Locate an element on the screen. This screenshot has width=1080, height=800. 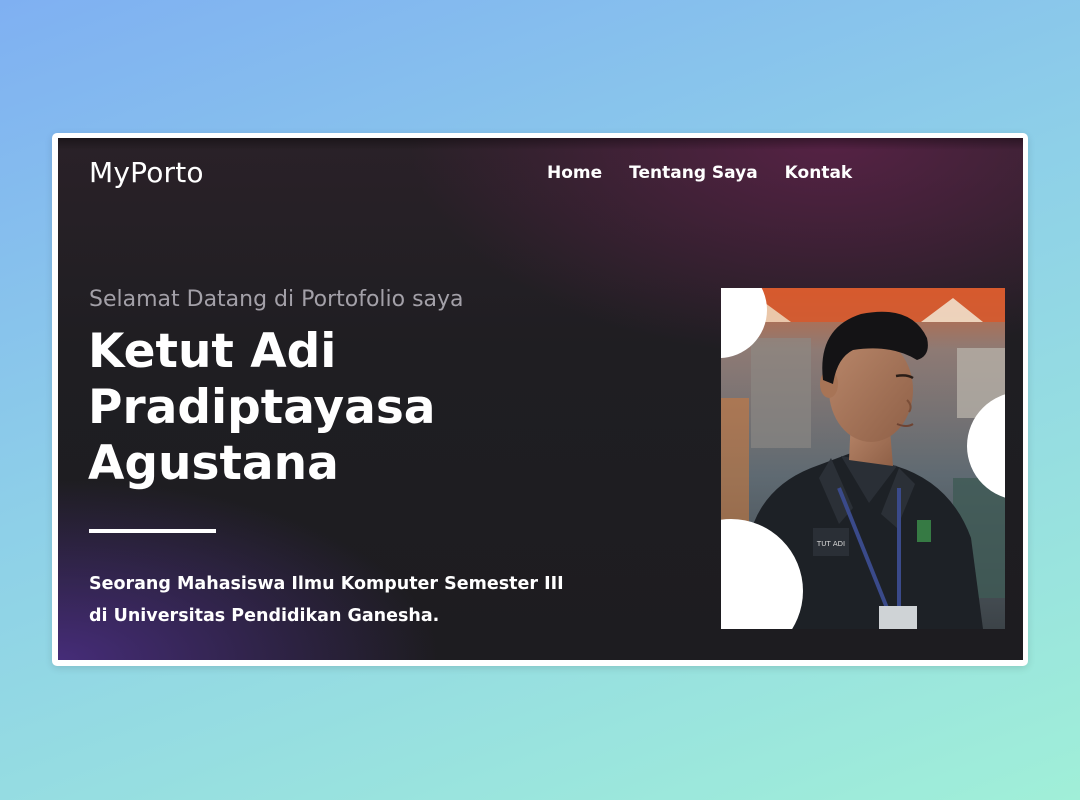
main-nav: Home Tentang Saya Kontak is located at coordinates (699, 173).